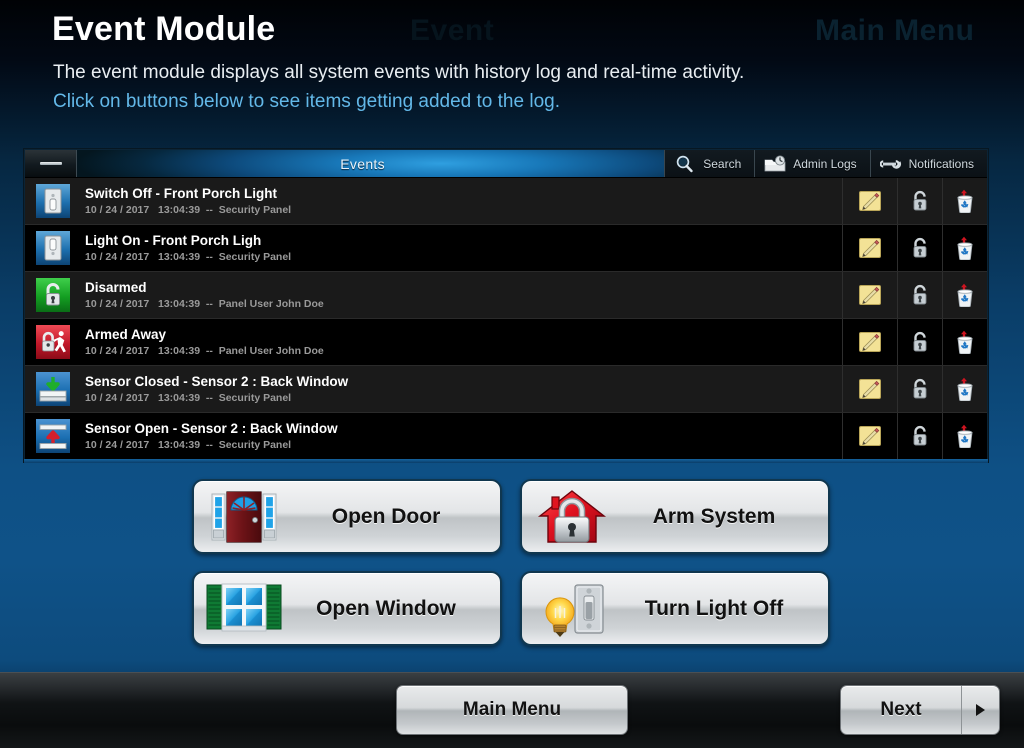  I want to click on light-switch-off-icon, so click(53, 201).